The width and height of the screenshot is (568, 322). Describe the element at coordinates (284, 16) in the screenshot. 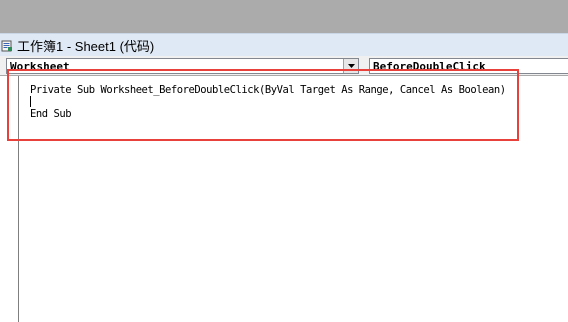

I see `background-area` at that location.